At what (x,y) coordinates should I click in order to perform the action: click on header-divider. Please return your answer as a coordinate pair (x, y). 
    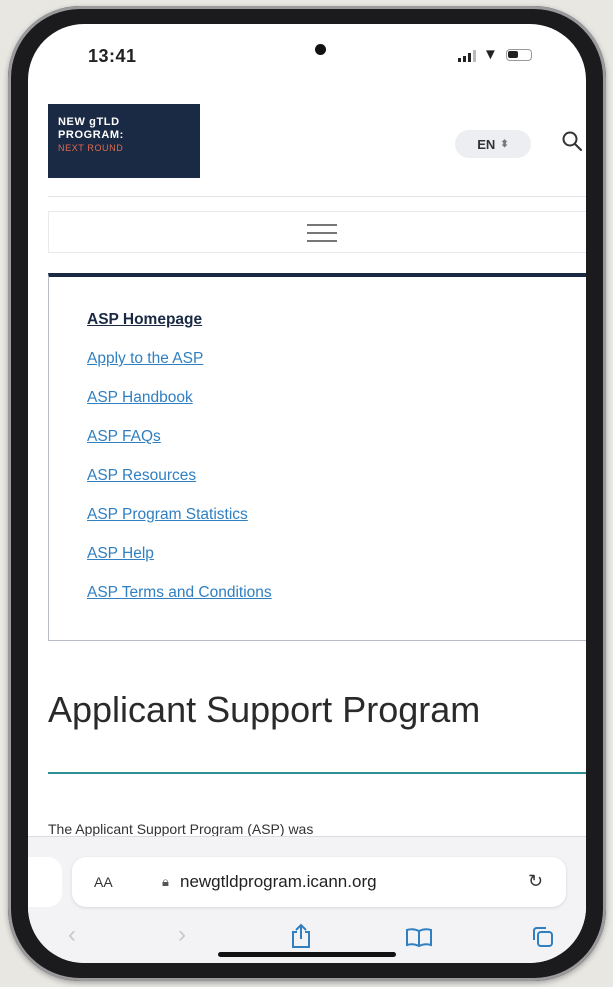
    Looking at the image, I should click on (317, 196).